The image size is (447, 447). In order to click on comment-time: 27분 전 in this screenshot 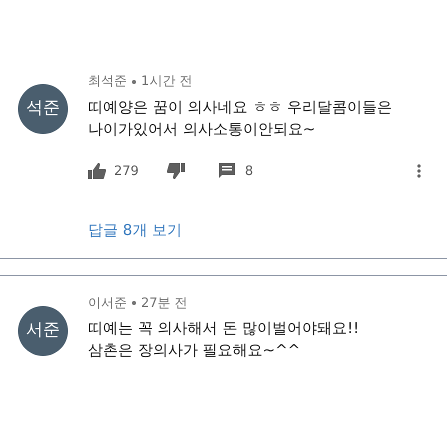, I will do `click(164, 303)`.